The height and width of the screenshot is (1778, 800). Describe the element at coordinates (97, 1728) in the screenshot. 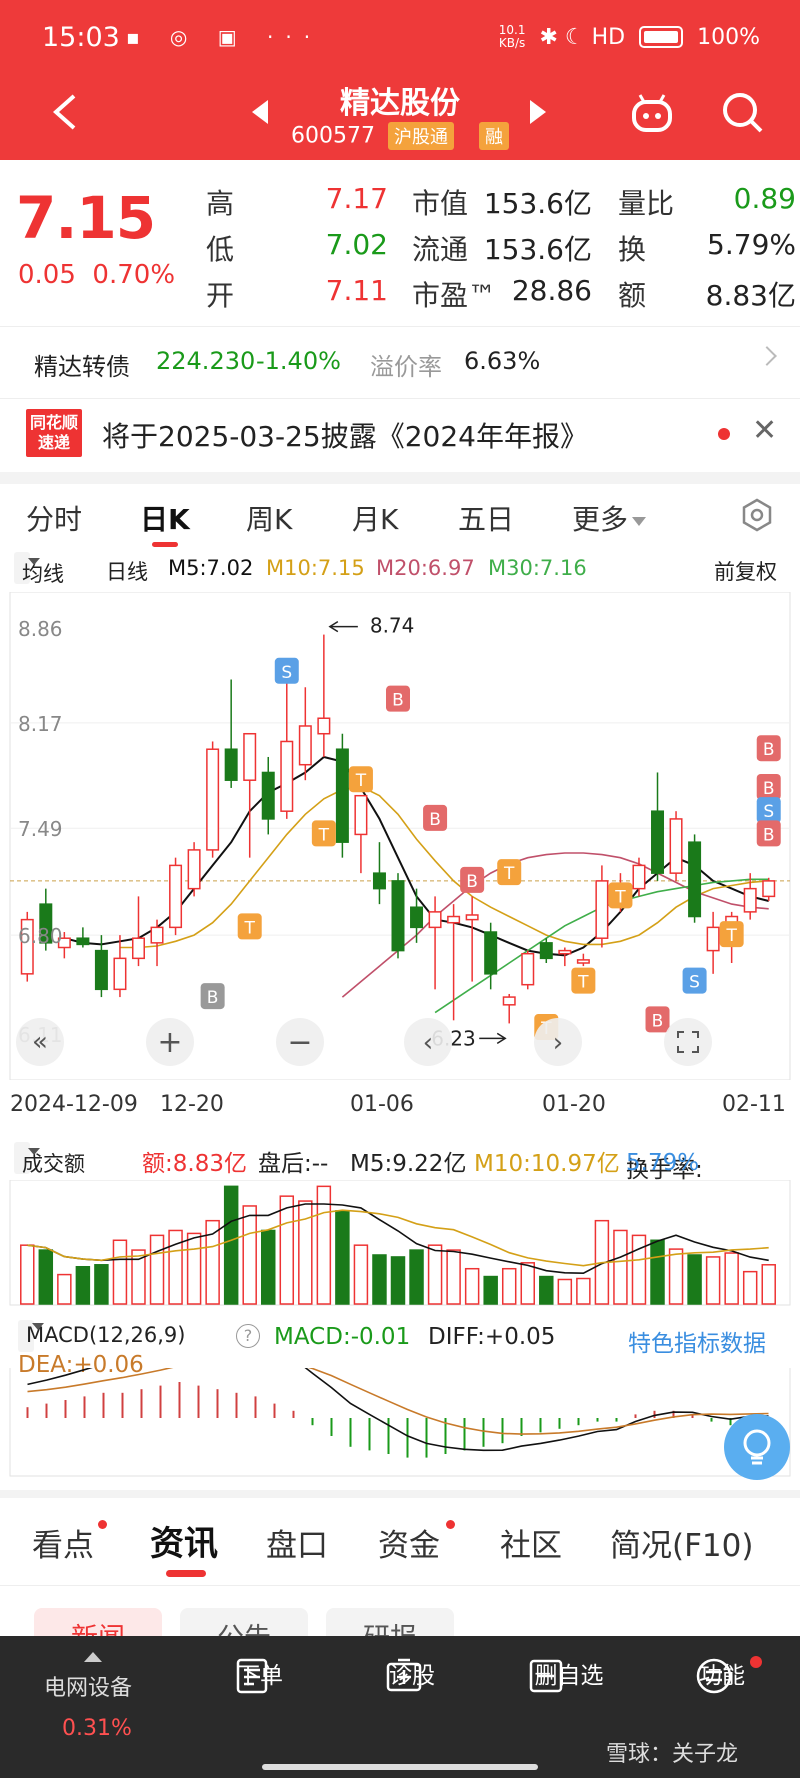

I see `sector-change: 0.31%` at that location.